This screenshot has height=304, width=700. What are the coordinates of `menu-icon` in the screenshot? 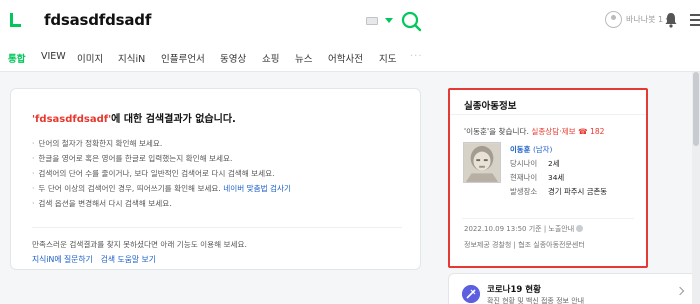 It's located at (695, 20).